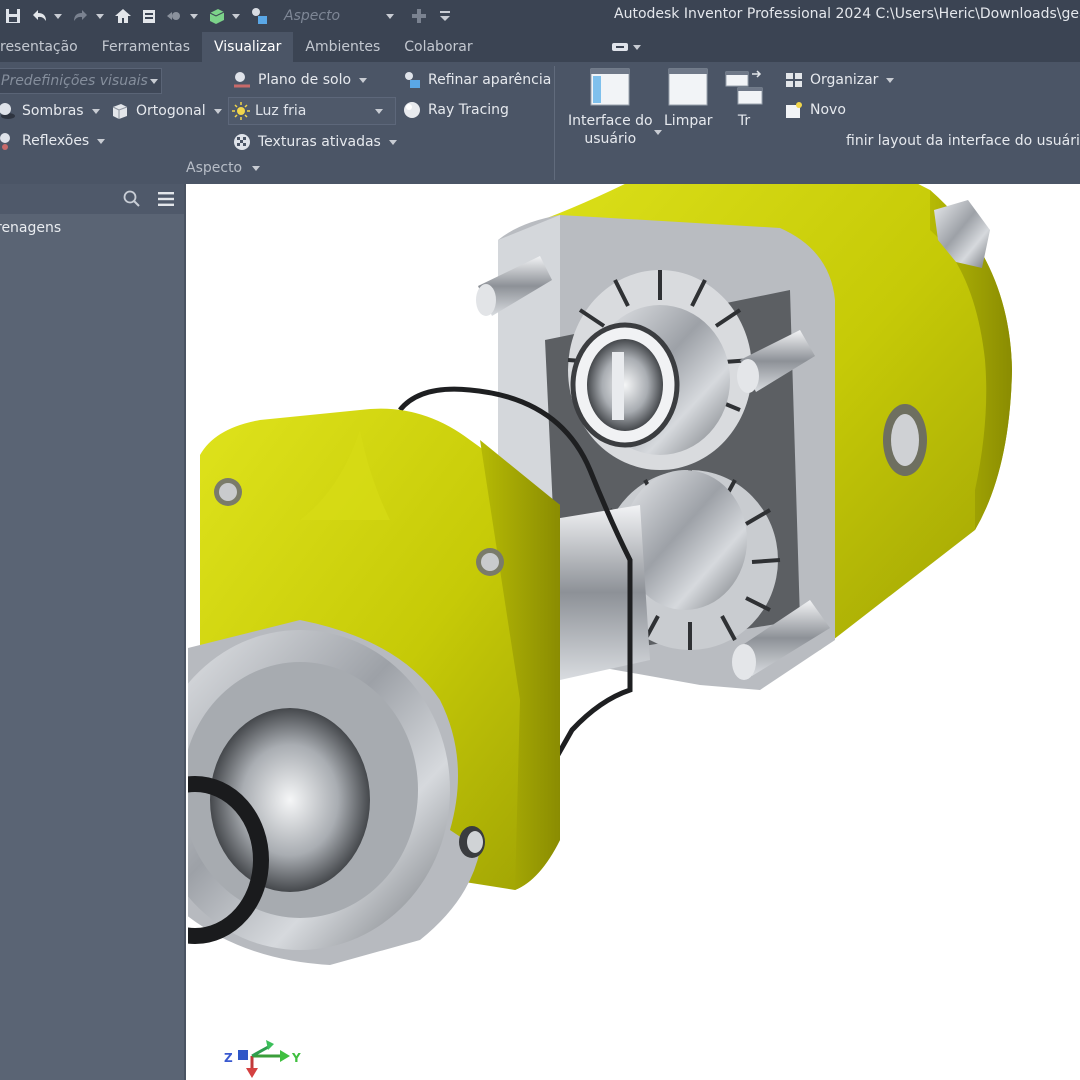  Describe the element at coordinates (194, 16) in the screenshot. I see `return-dropdown-icon` at that location.